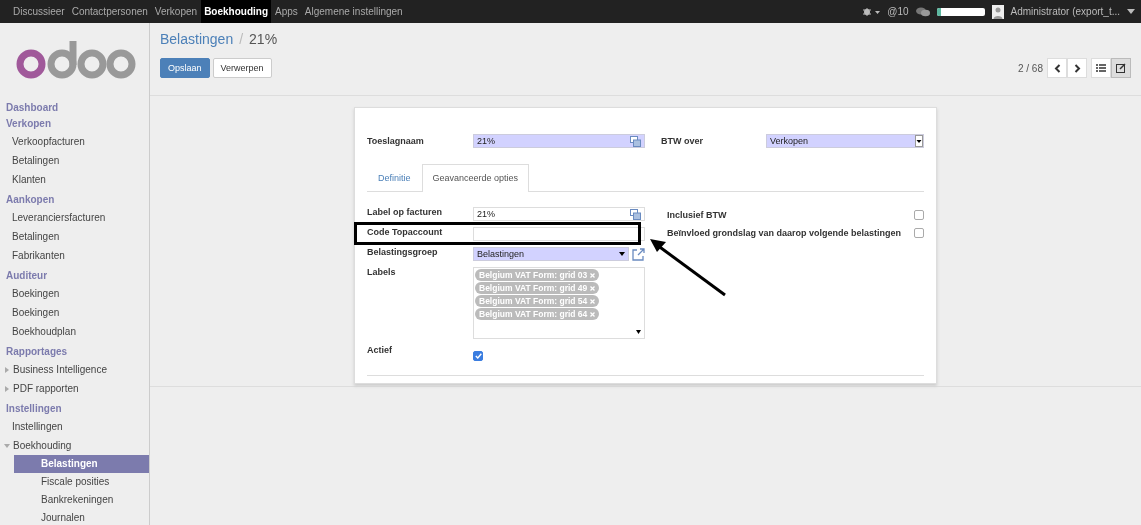 The width and height of the screenshot is (1141, 525). I want to click on edit-icon, so click(1121, 68).